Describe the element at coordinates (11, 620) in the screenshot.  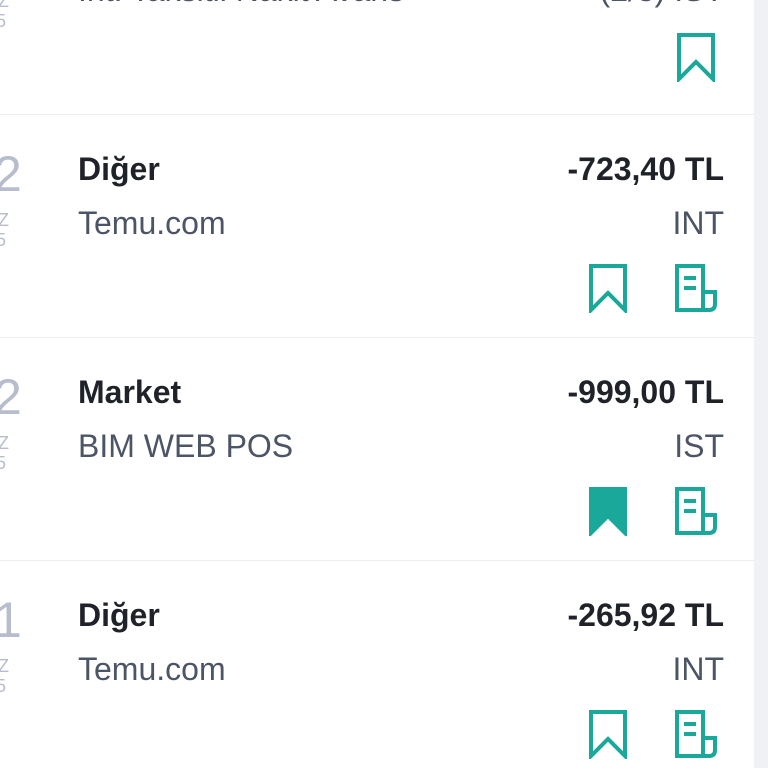
I see `date-day: 1` at that location.